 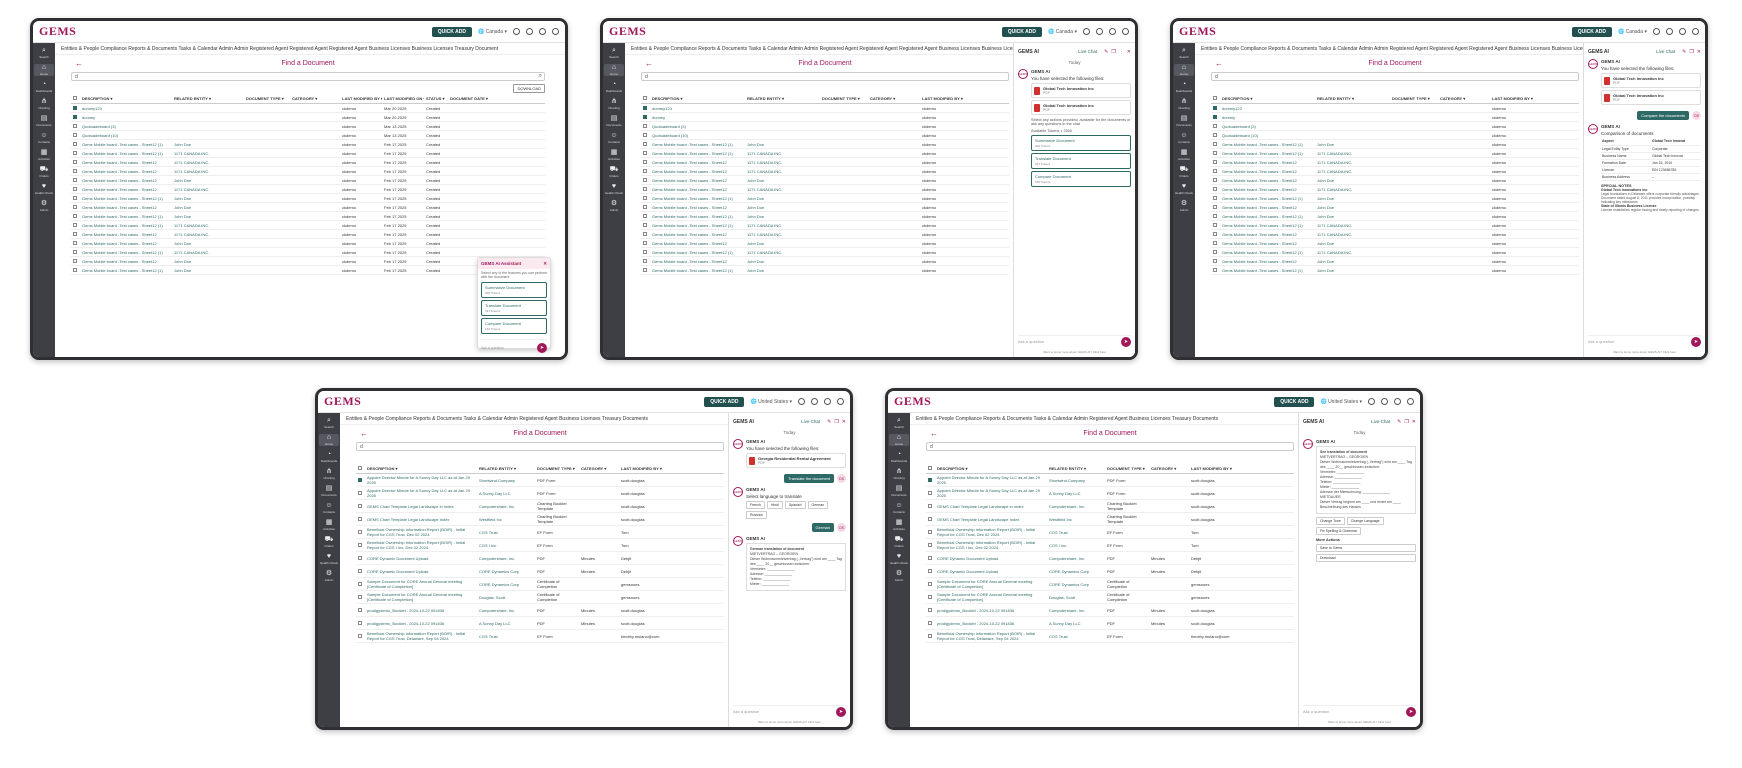 What do you see at coordinates (1081, 107) in the screenshot?
I see `file-card: Global Tech Innovation Inc PDF` at bounding box center [1081, 107].